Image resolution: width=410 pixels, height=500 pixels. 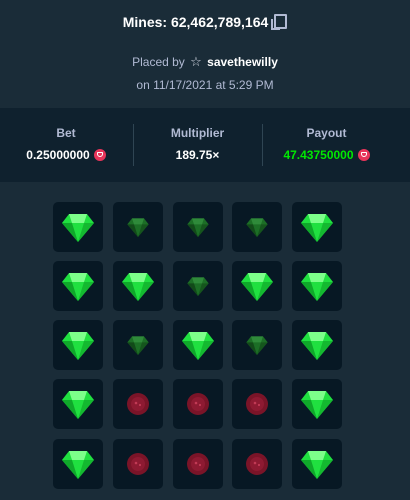 What do you see at coordinates (197, 155) in the screenshot?
I see `multiplier-value: 189.75×` at bounding box center [197, 155].